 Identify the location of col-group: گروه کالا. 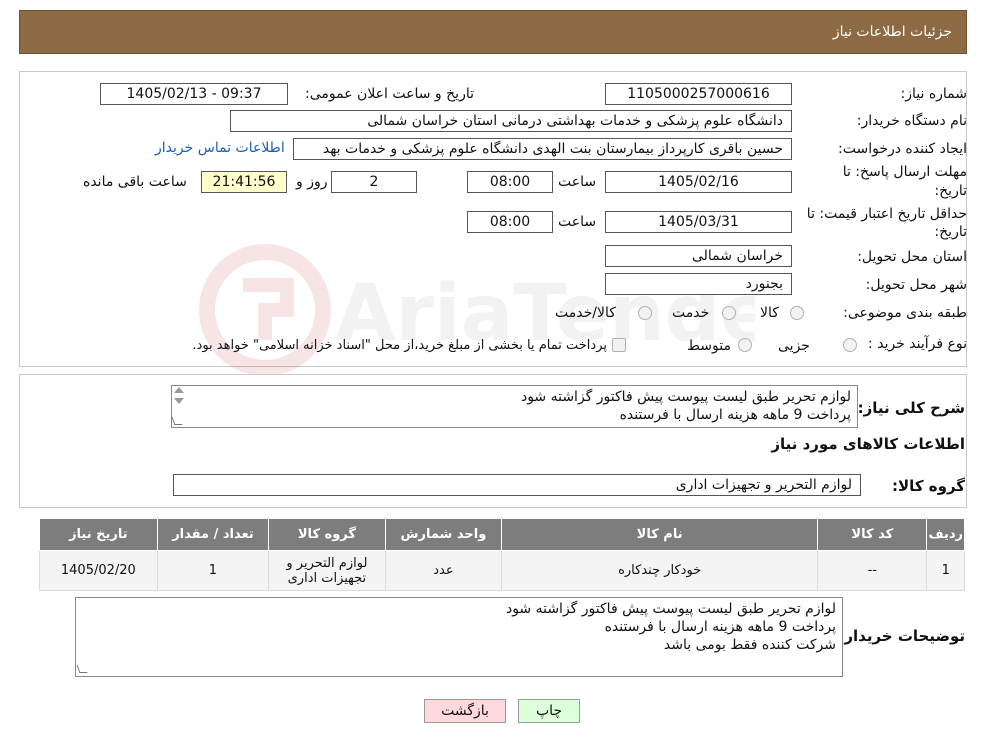
(327, 534).